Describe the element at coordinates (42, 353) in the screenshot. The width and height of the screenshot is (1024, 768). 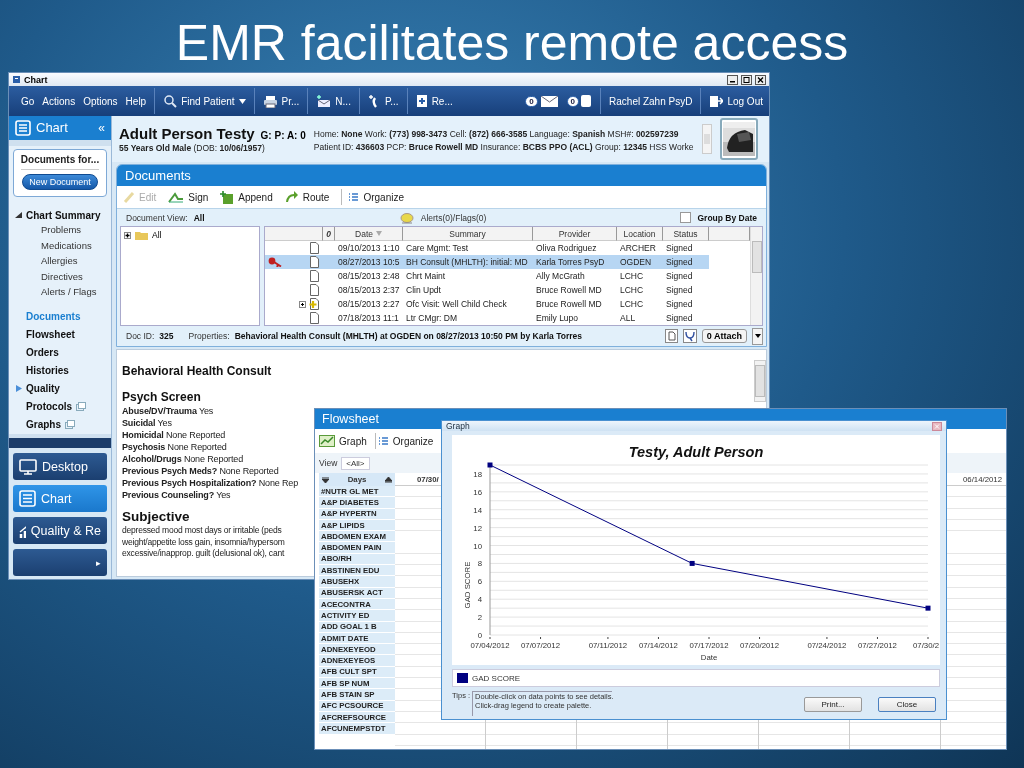
I see `sidebar-item: Orders` at that location.